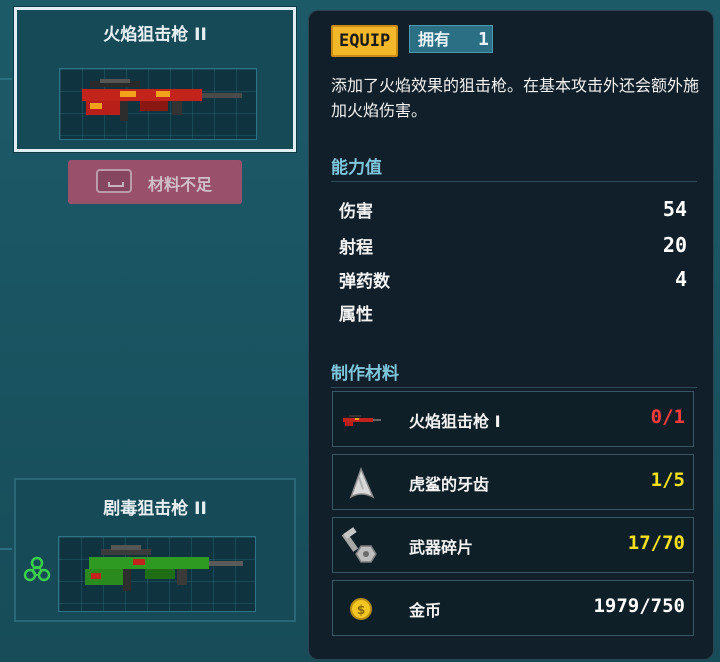 The height and width of the screenshot is (662, 720). I want to click on material-row-shark-tooth: 虎鲨的牙齿 1/5, so click(513, 482).